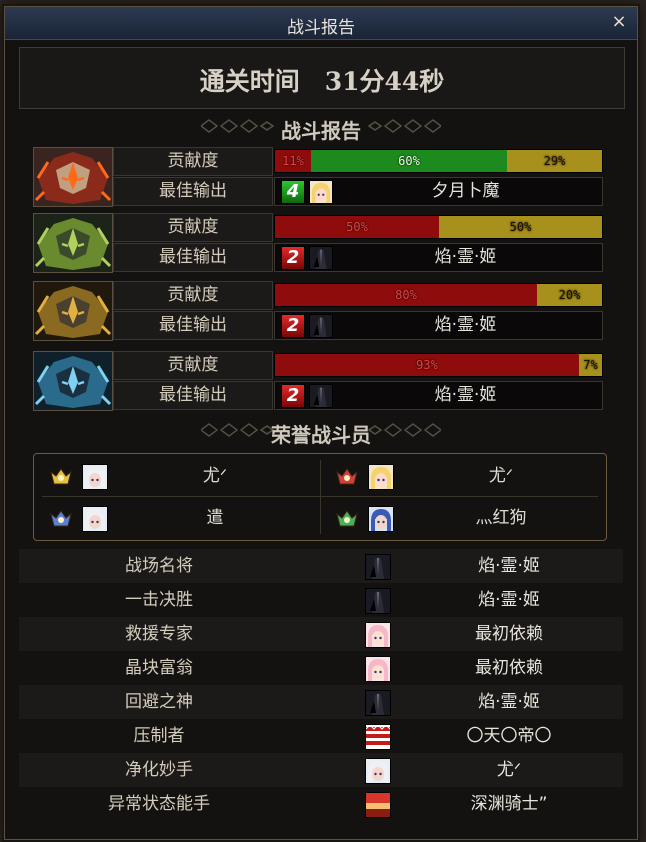 Image resolution: width=646 pixels, height=842 pixels. I want to click on honor-divider, so click(320, 497).